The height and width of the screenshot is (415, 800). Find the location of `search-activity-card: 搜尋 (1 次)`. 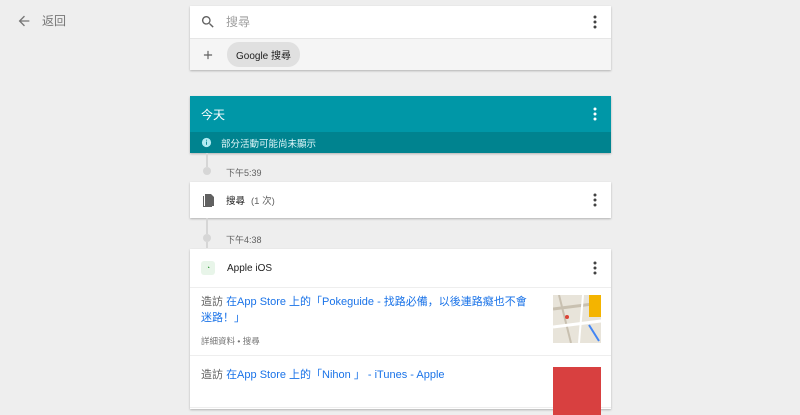

search-activity-card: 搜尋 (1 次) is located at coordinates (400, 200).